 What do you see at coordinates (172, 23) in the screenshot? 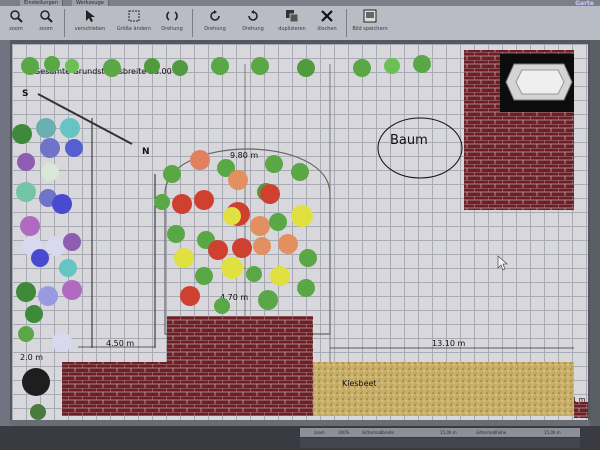
I see `rotate-button: Drehung` at bounding box center [172, 23].